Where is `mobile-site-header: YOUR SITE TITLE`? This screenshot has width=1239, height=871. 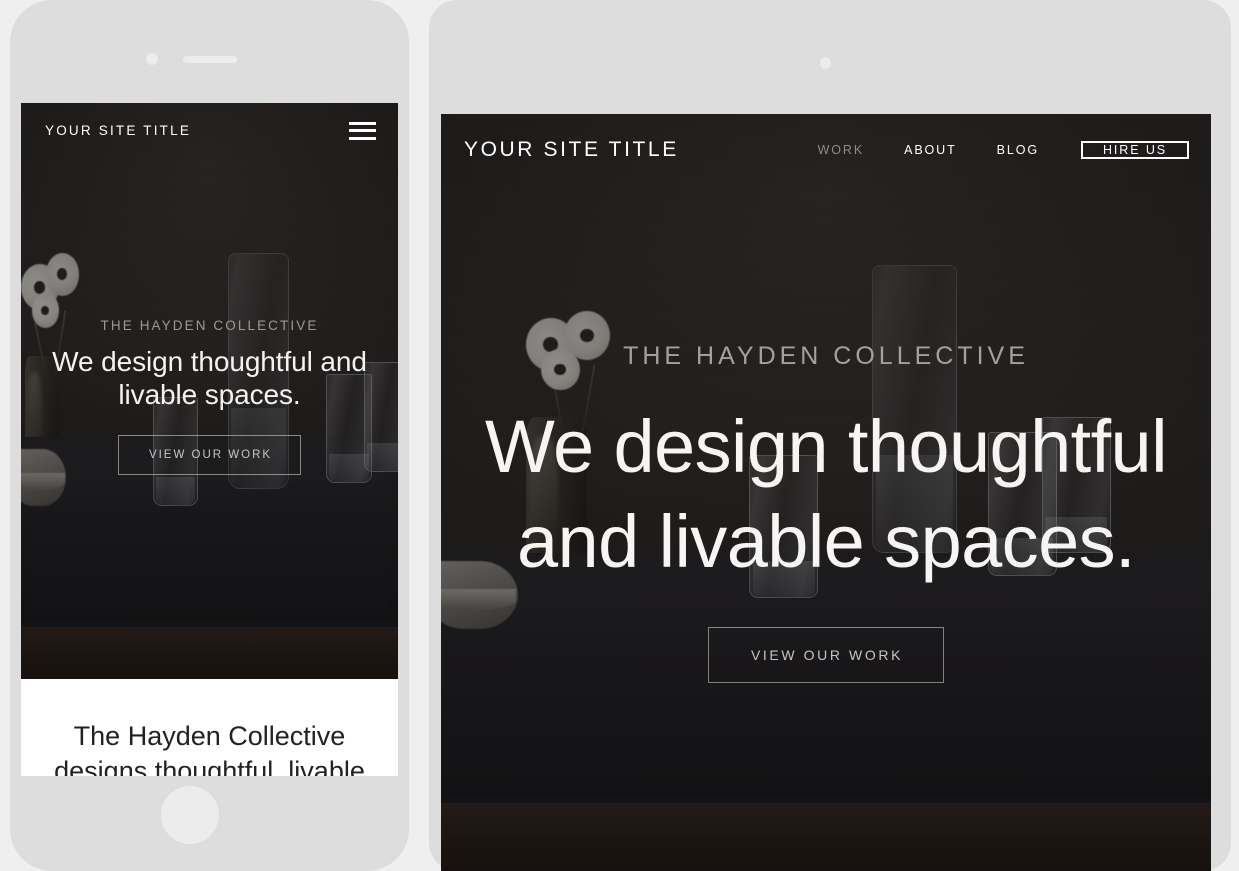 mobile-site-header: YOUR SITE TITLE is located at coordinates (209, 130).